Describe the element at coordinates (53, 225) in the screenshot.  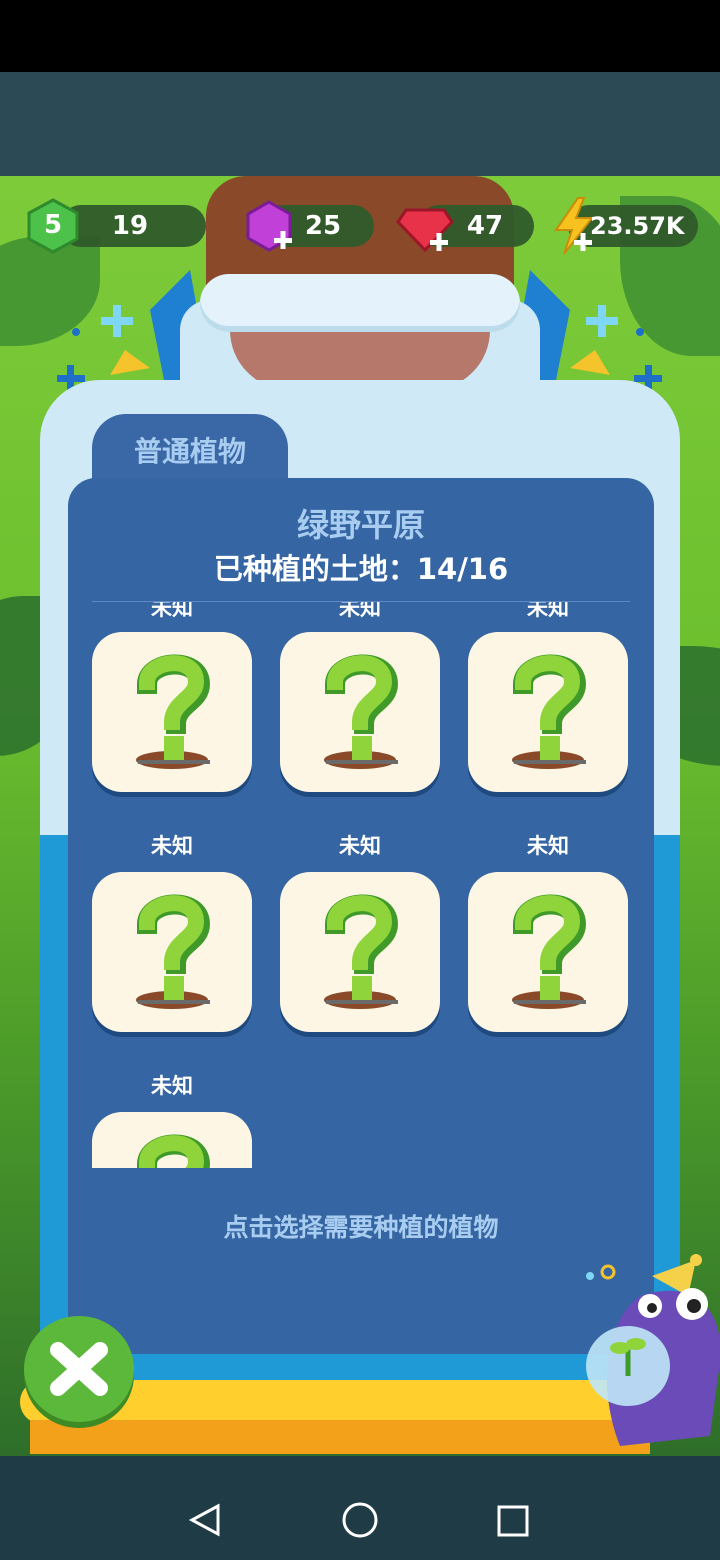
I see `level-number: 5` at that location.